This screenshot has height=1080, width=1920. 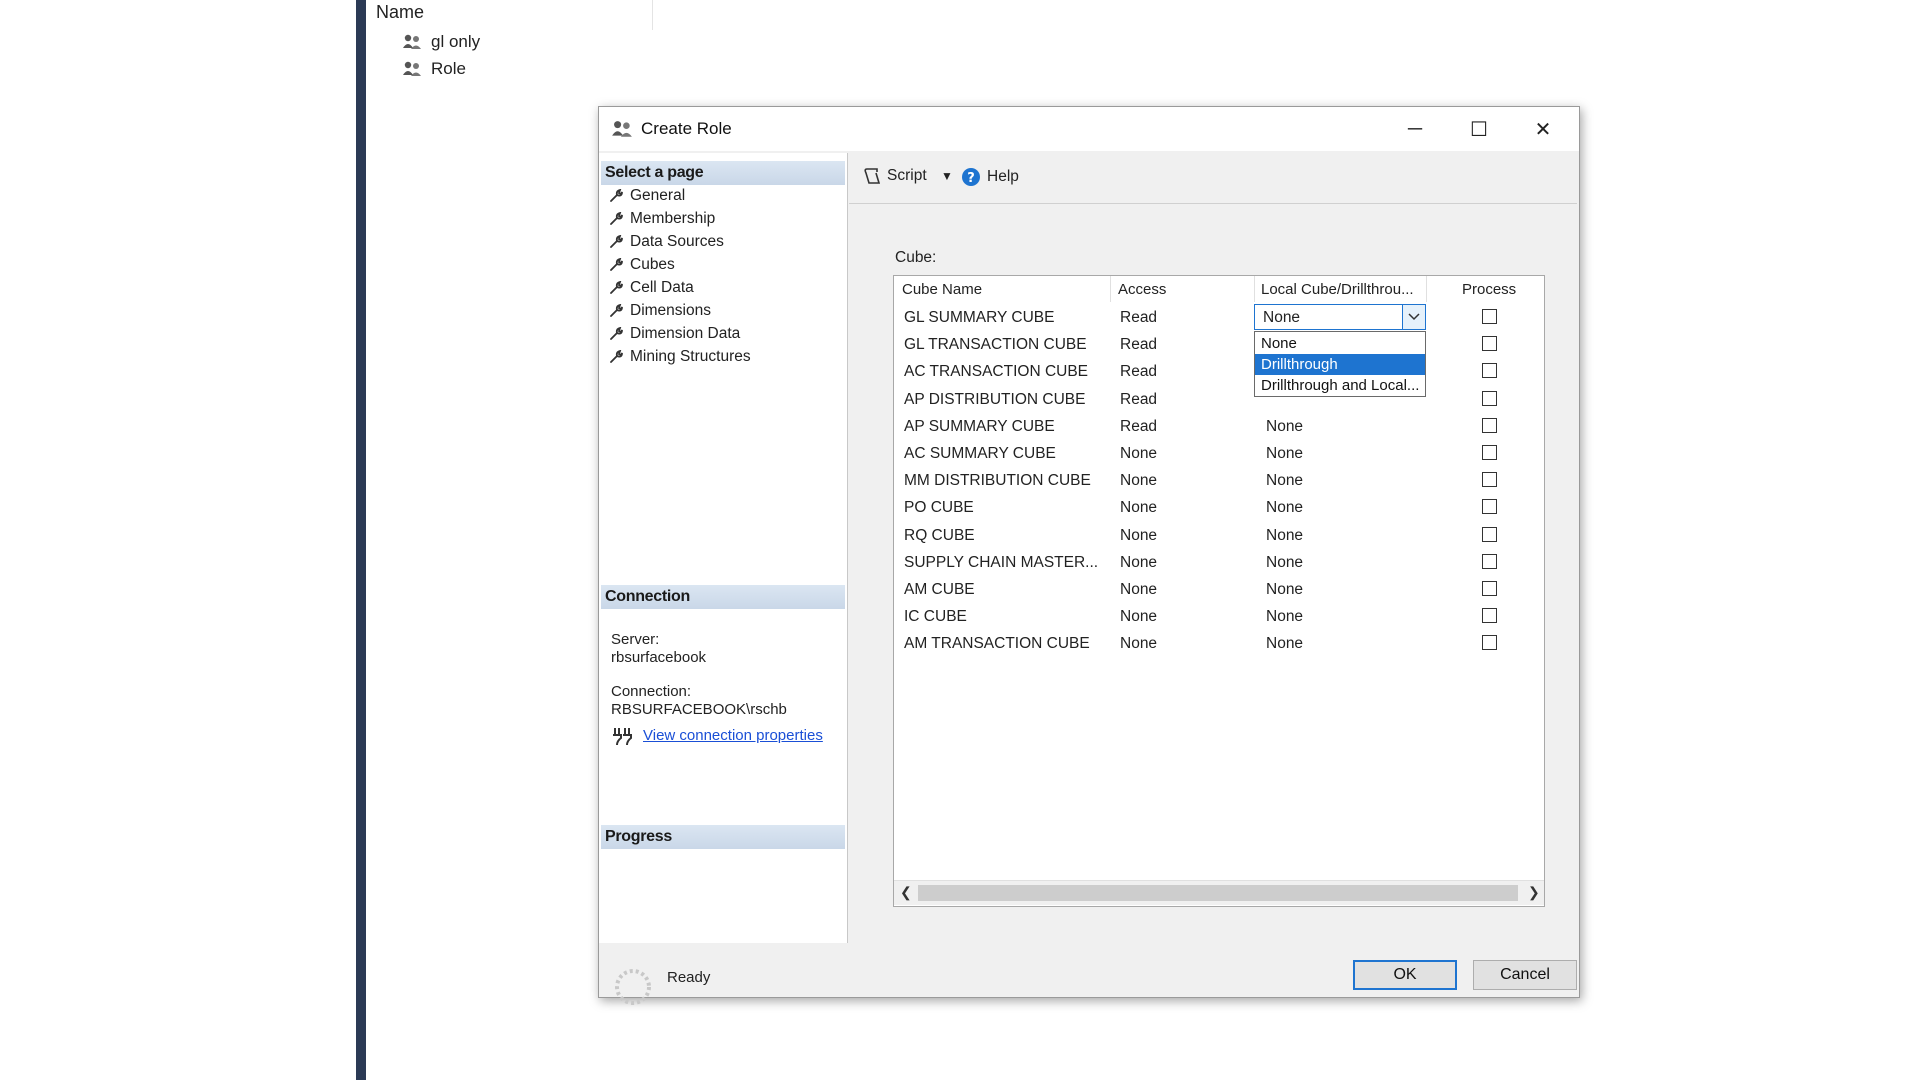 I want to click on close-icon: ✕, so click(x=1543, y=129).